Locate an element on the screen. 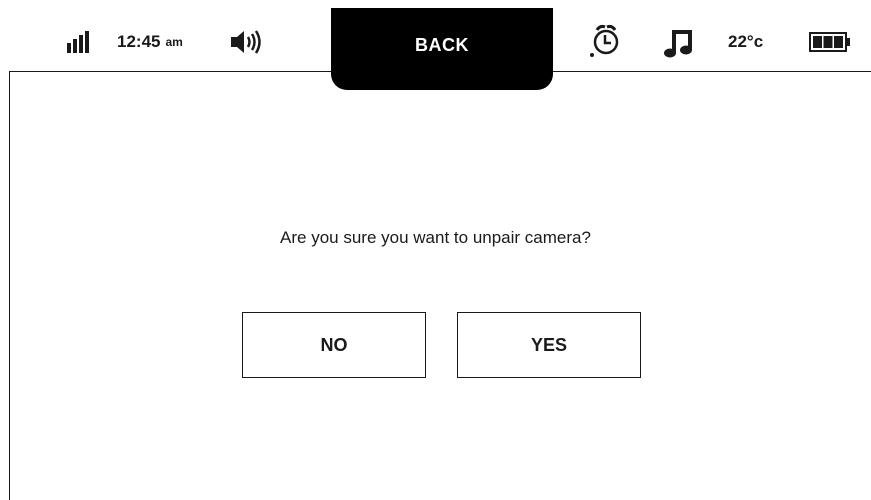 The height and width of the screenshot is (500, 871). clock-time: 12:45 am is located at coordinates (150, 42).